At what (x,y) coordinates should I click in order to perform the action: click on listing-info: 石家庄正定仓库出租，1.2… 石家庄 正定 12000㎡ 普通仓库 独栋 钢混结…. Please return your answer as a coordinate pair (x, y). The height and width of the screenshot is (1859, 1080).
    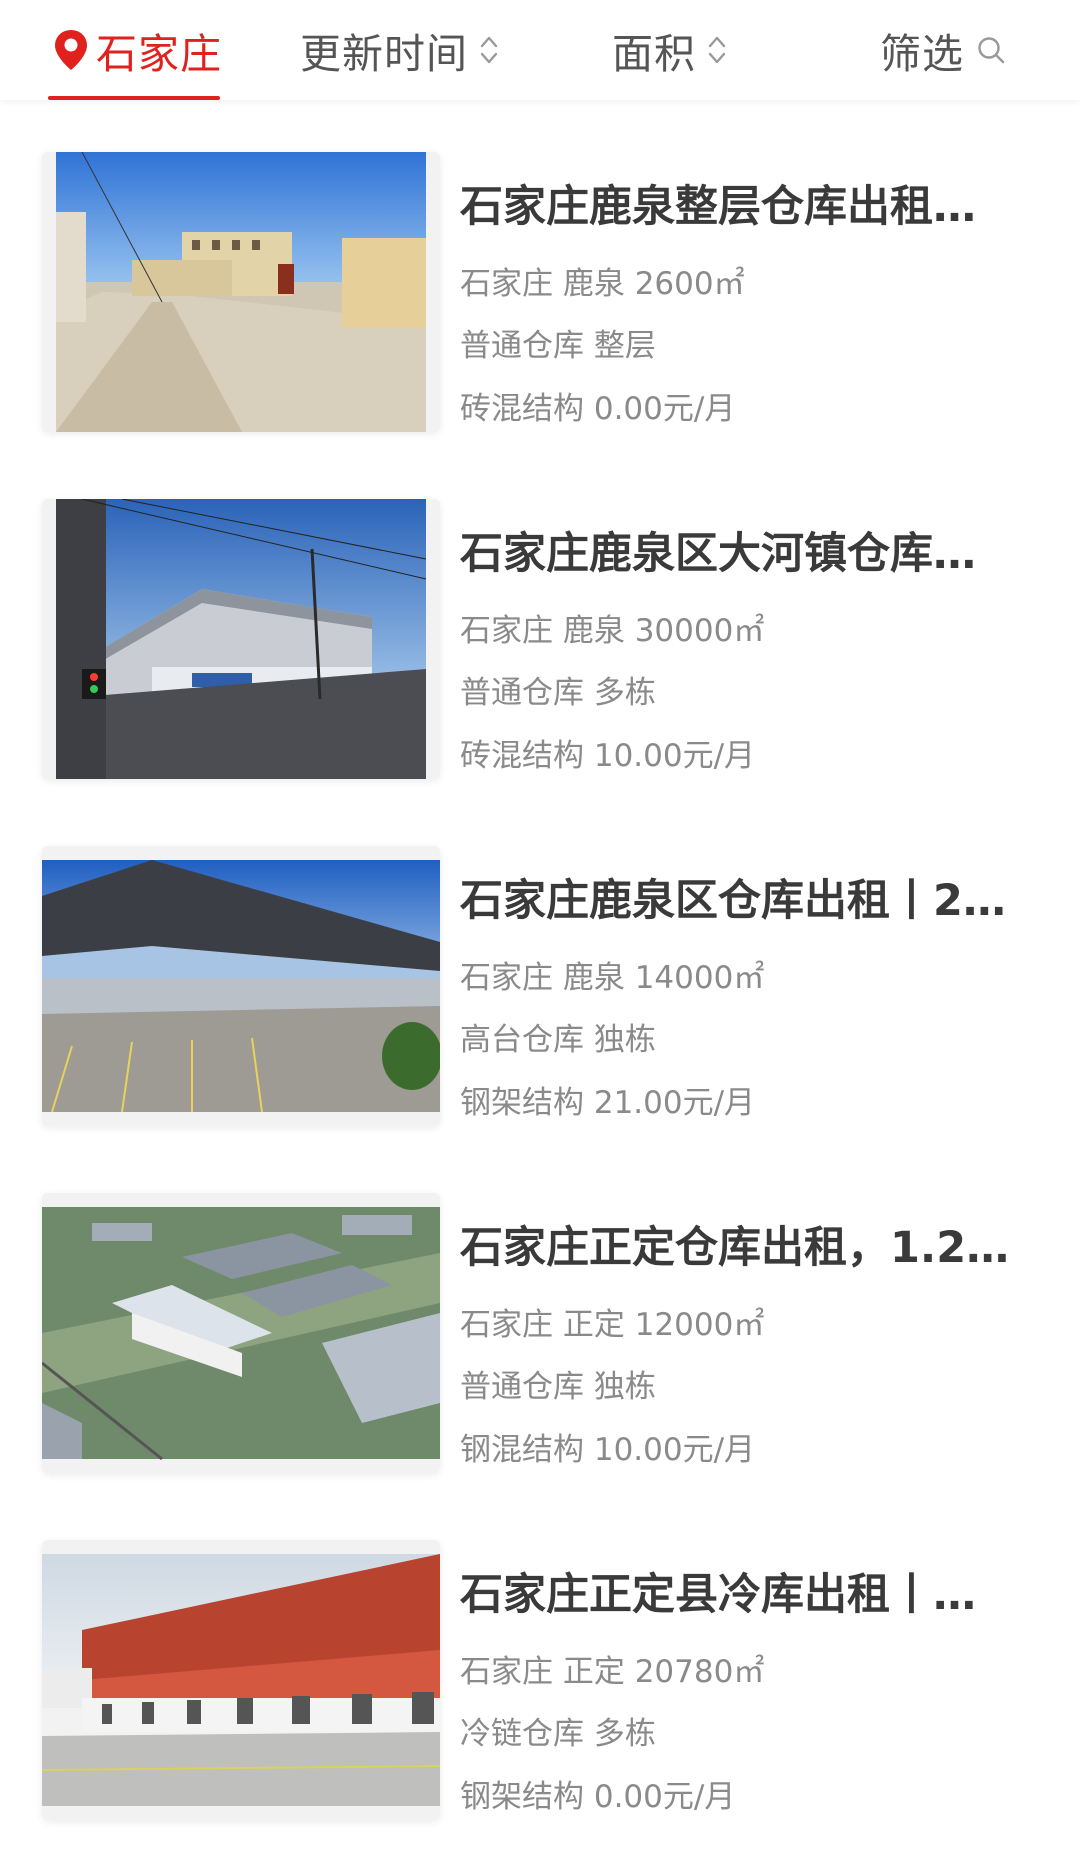
    Looking at the image, I should click on (750, 1333).